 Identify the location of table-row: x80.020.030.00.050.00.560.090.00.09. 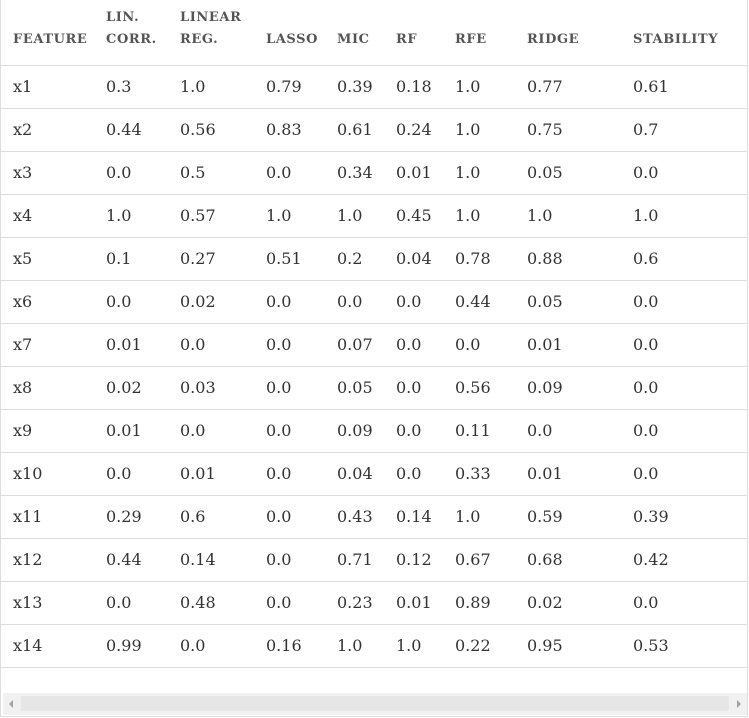
(374, 388).